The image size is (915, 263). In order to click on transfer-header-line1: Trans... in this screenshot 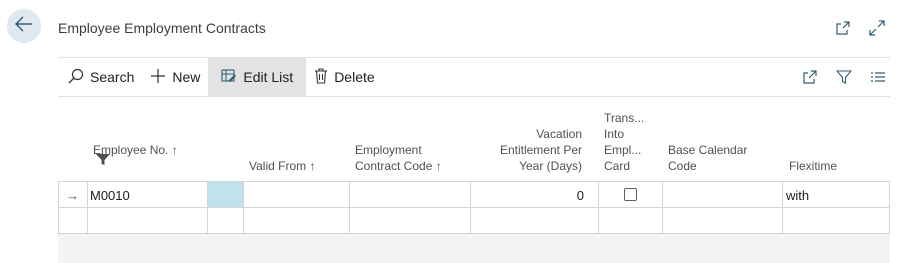, I will do `click(624, 118)`.